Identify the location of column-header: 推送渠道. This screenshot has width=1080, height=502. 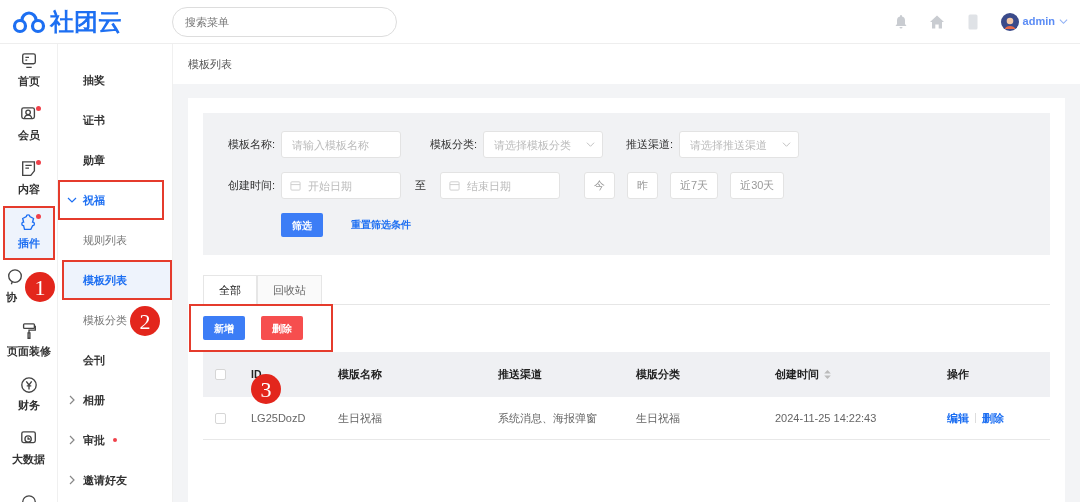
(520, 374).